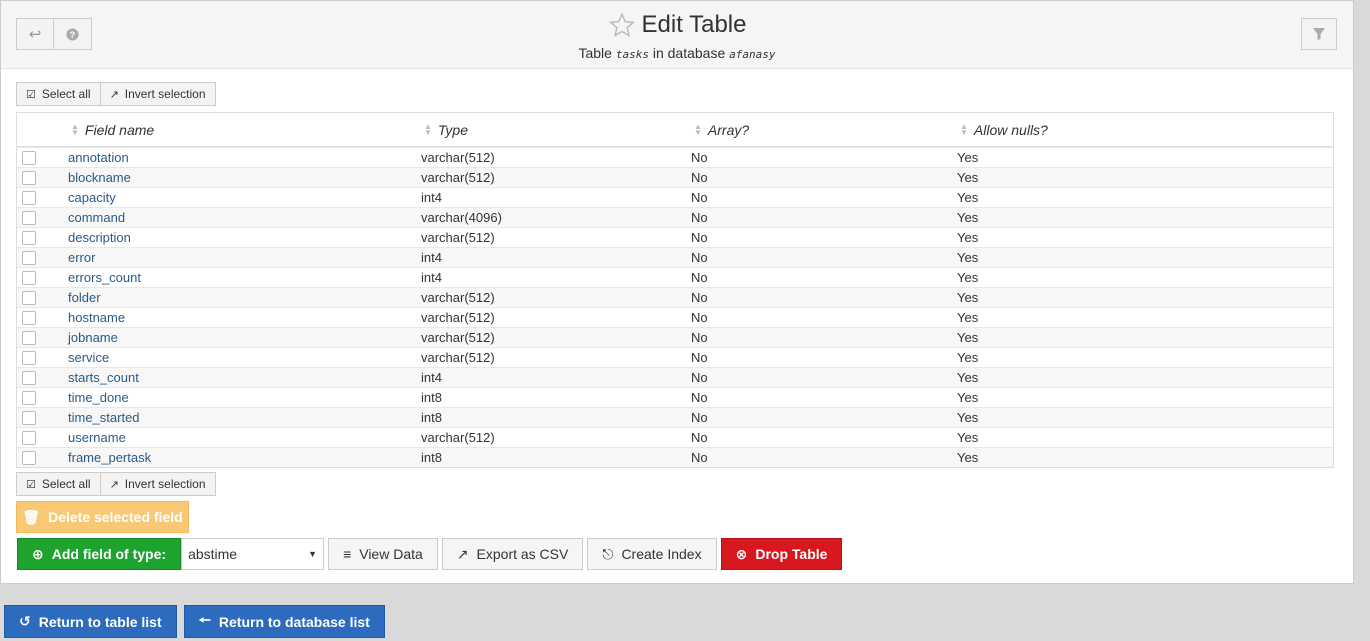  I want to click on filter-button, so click(1319, 34).